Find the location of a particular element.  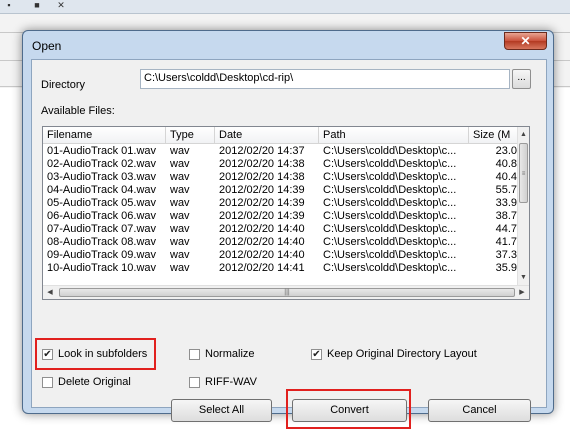

dialog-title: Open is located at coordinates (47, 46).